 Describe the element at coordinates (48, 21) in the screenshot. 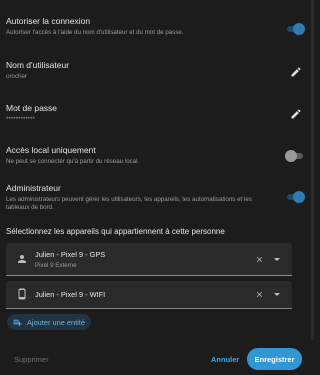

I see `allow-login-title: Autoriser la connexion` at that location.